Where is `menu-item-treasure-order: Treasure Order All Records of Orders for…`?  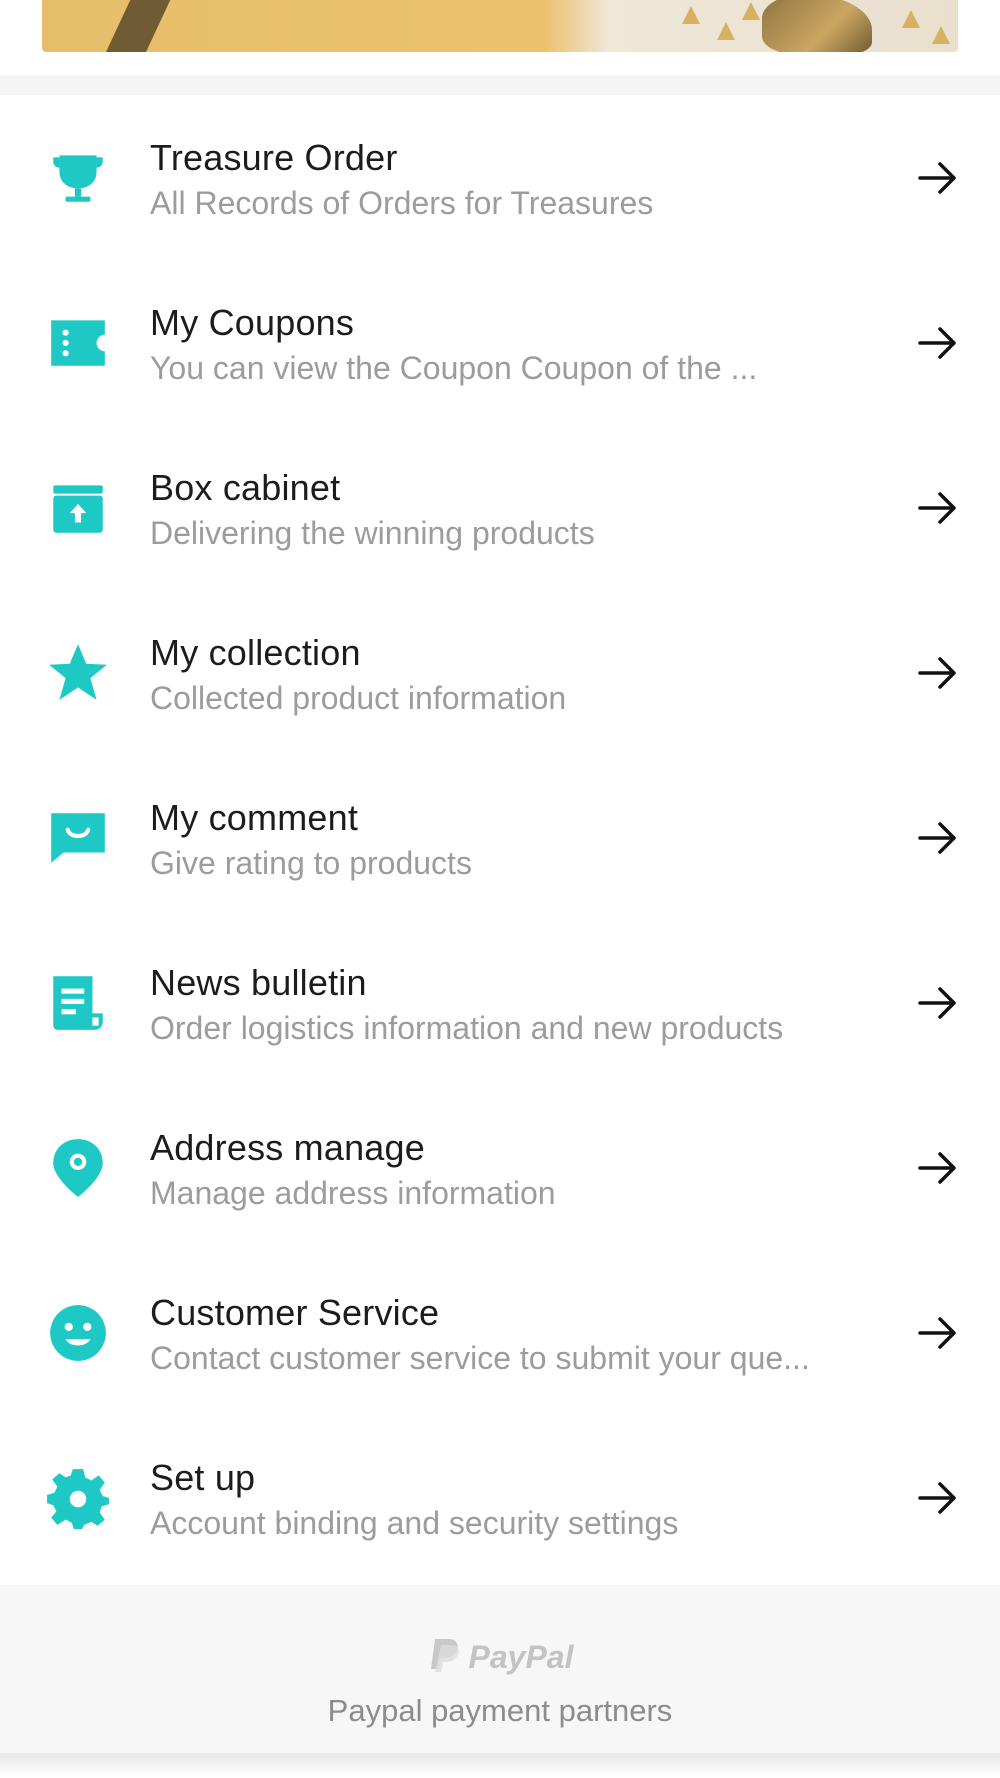
menu-item-treasure-order: Treasure Order All Records of Orders for… is located at coordinates (500, 177).